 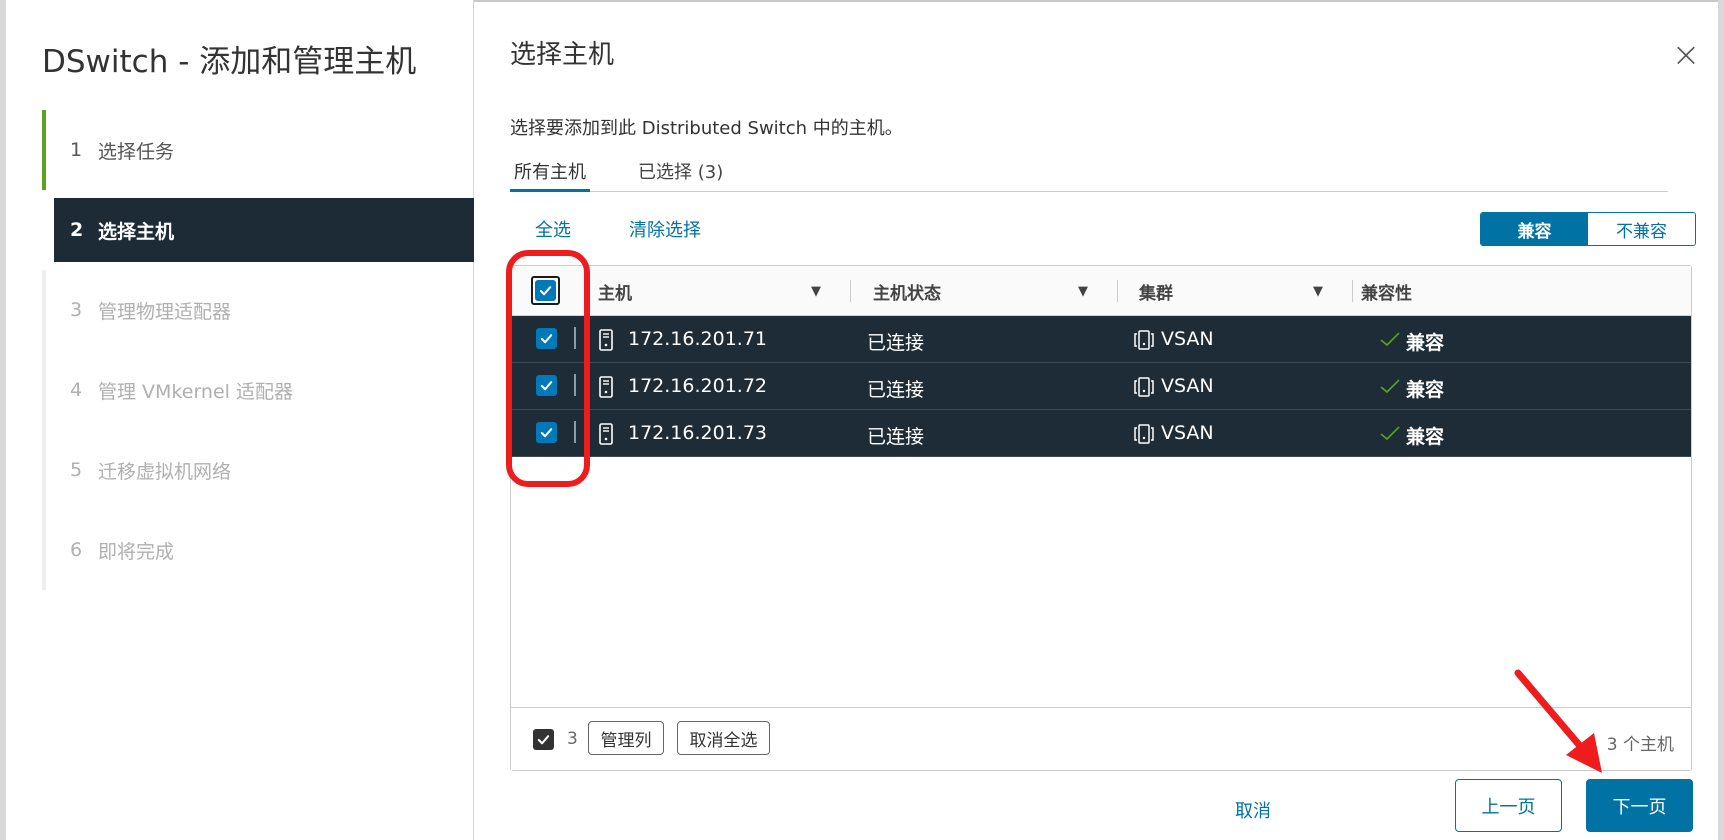 I want to click on cancel-button: 取消, so click(x=1253, y=810).